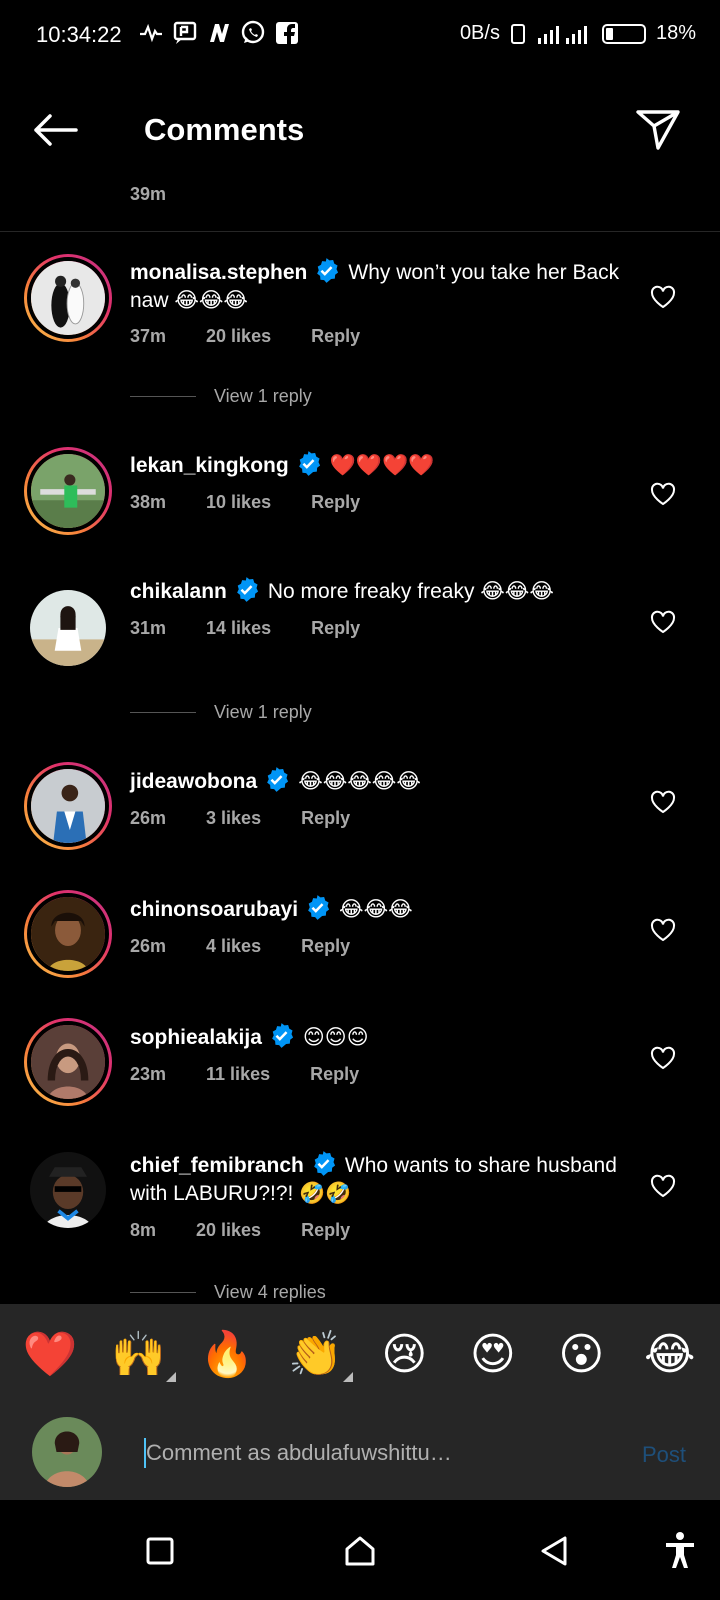 The image size is (720, 1600). I want to click on emoji-laughing: 😂, so click(670, 1354).